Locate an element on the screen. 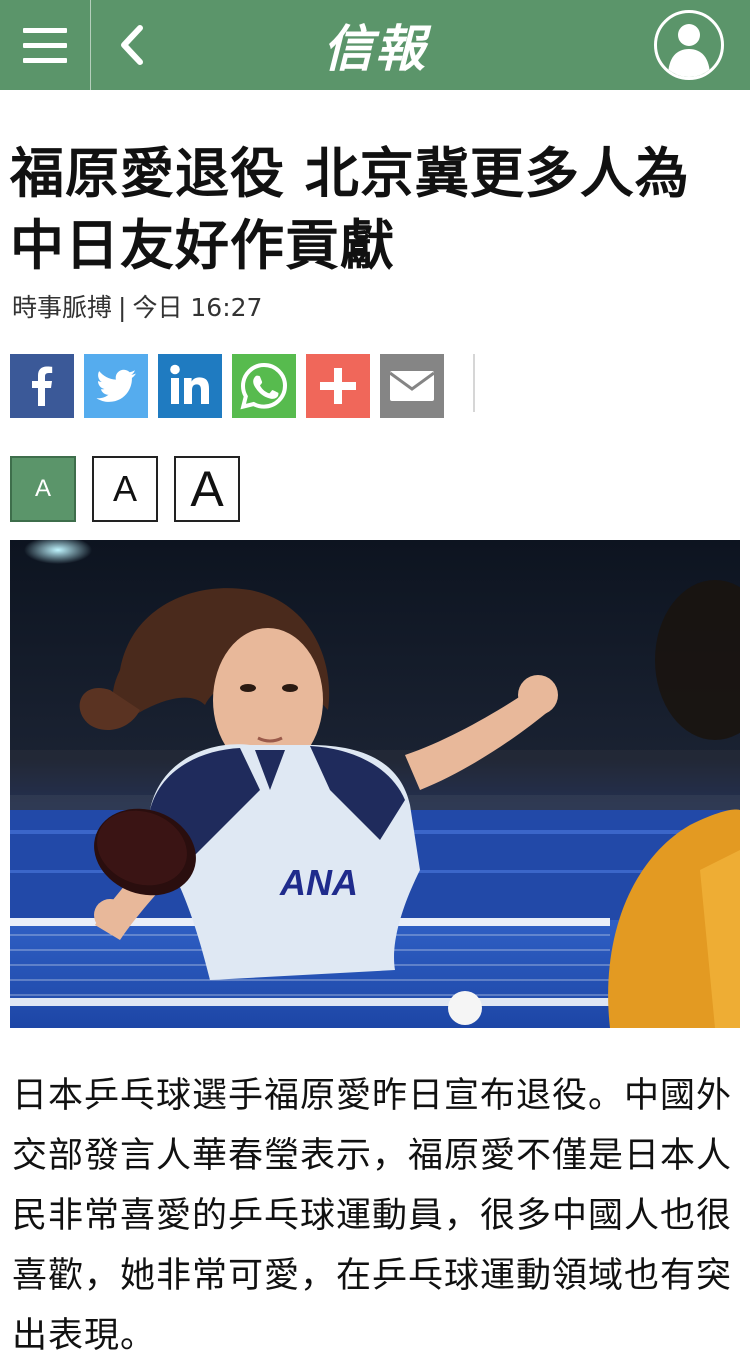 The height and width of the screenshot is (1366, 750). email-share-button is located at coordinates (412, 386).